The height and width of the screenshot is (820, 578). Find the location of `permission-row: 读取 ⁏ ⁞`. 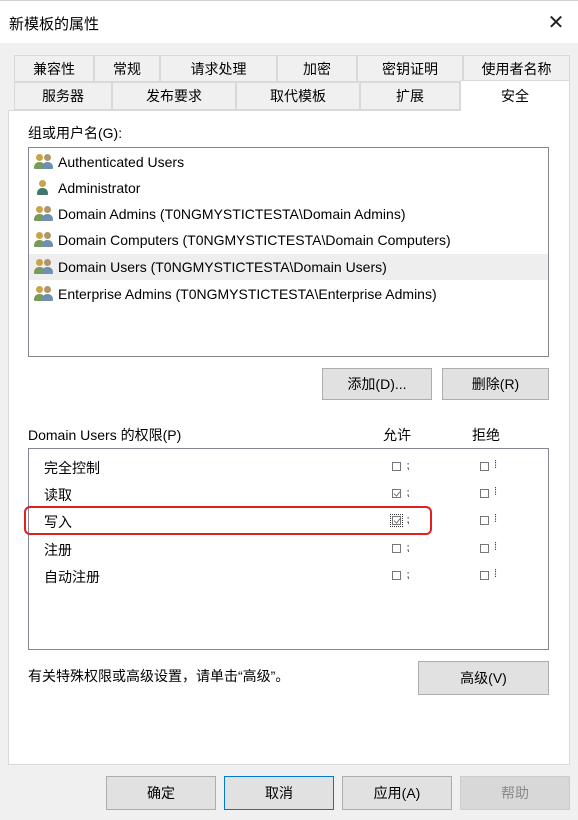

permission-row: 读取 ⁏ ⁞ is located at coordinates (271, 494).